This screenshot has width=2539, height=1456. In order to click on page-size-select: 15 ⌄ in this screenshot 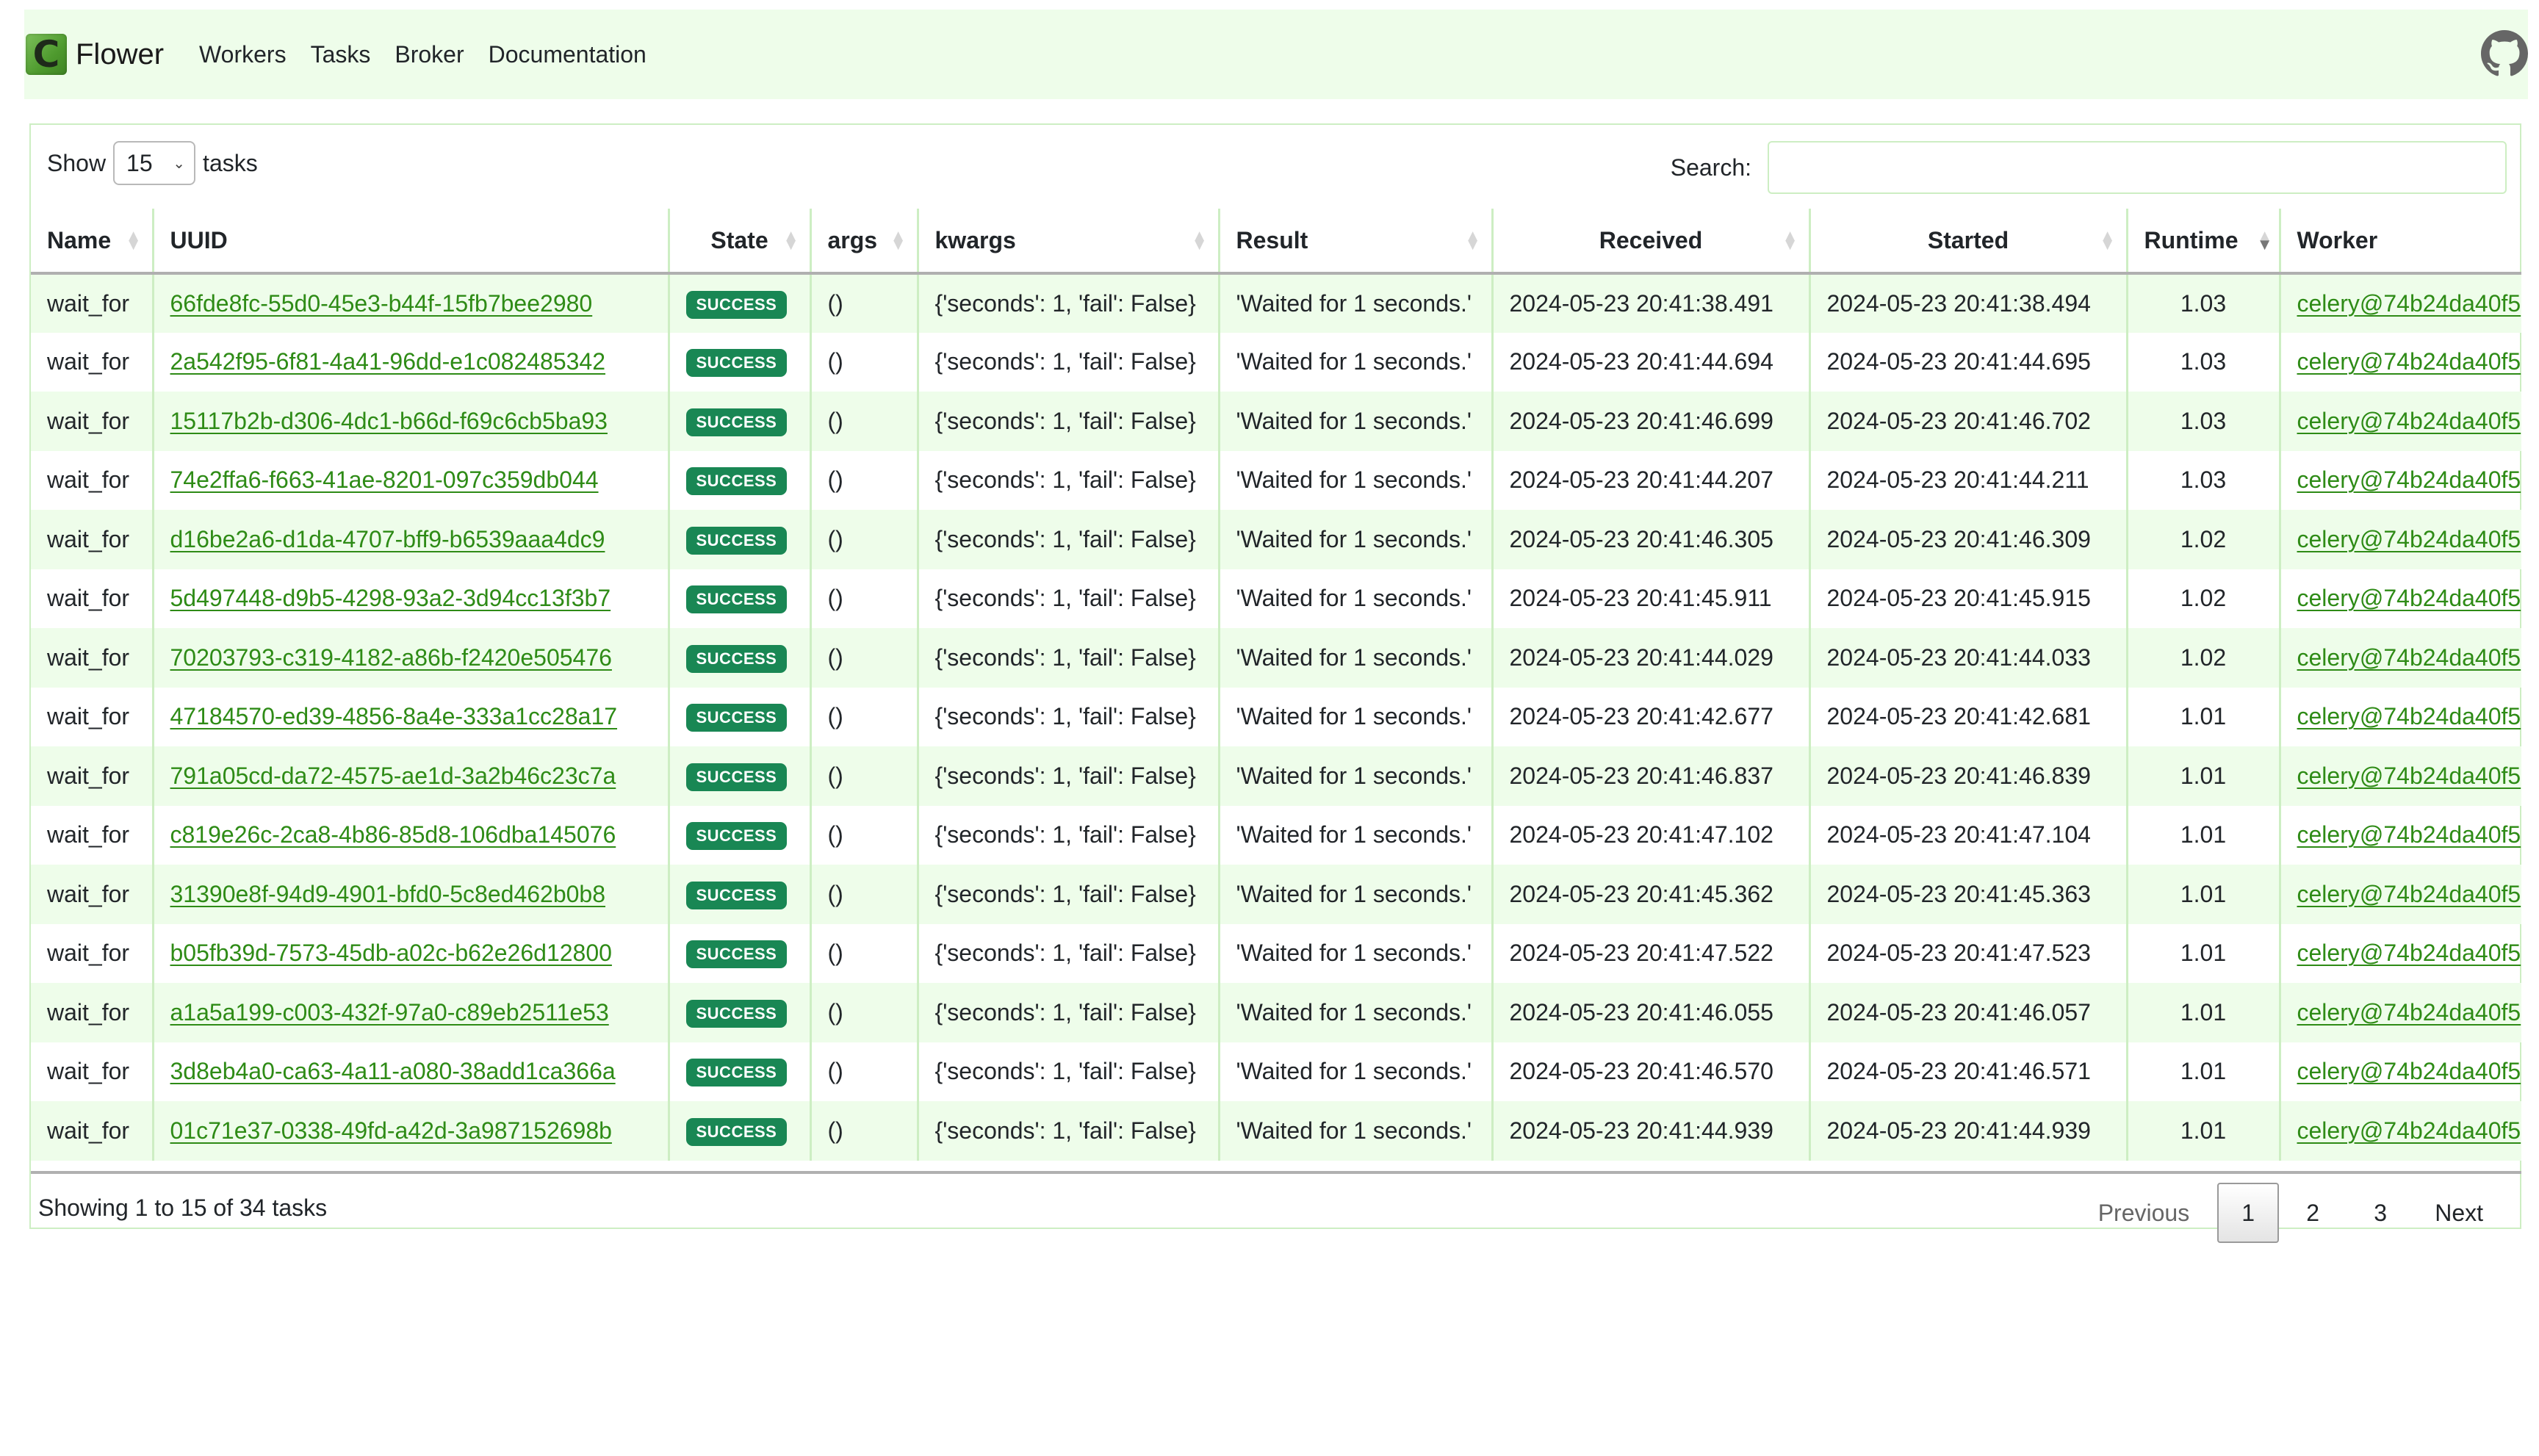, I will do `click(154, 163)`.